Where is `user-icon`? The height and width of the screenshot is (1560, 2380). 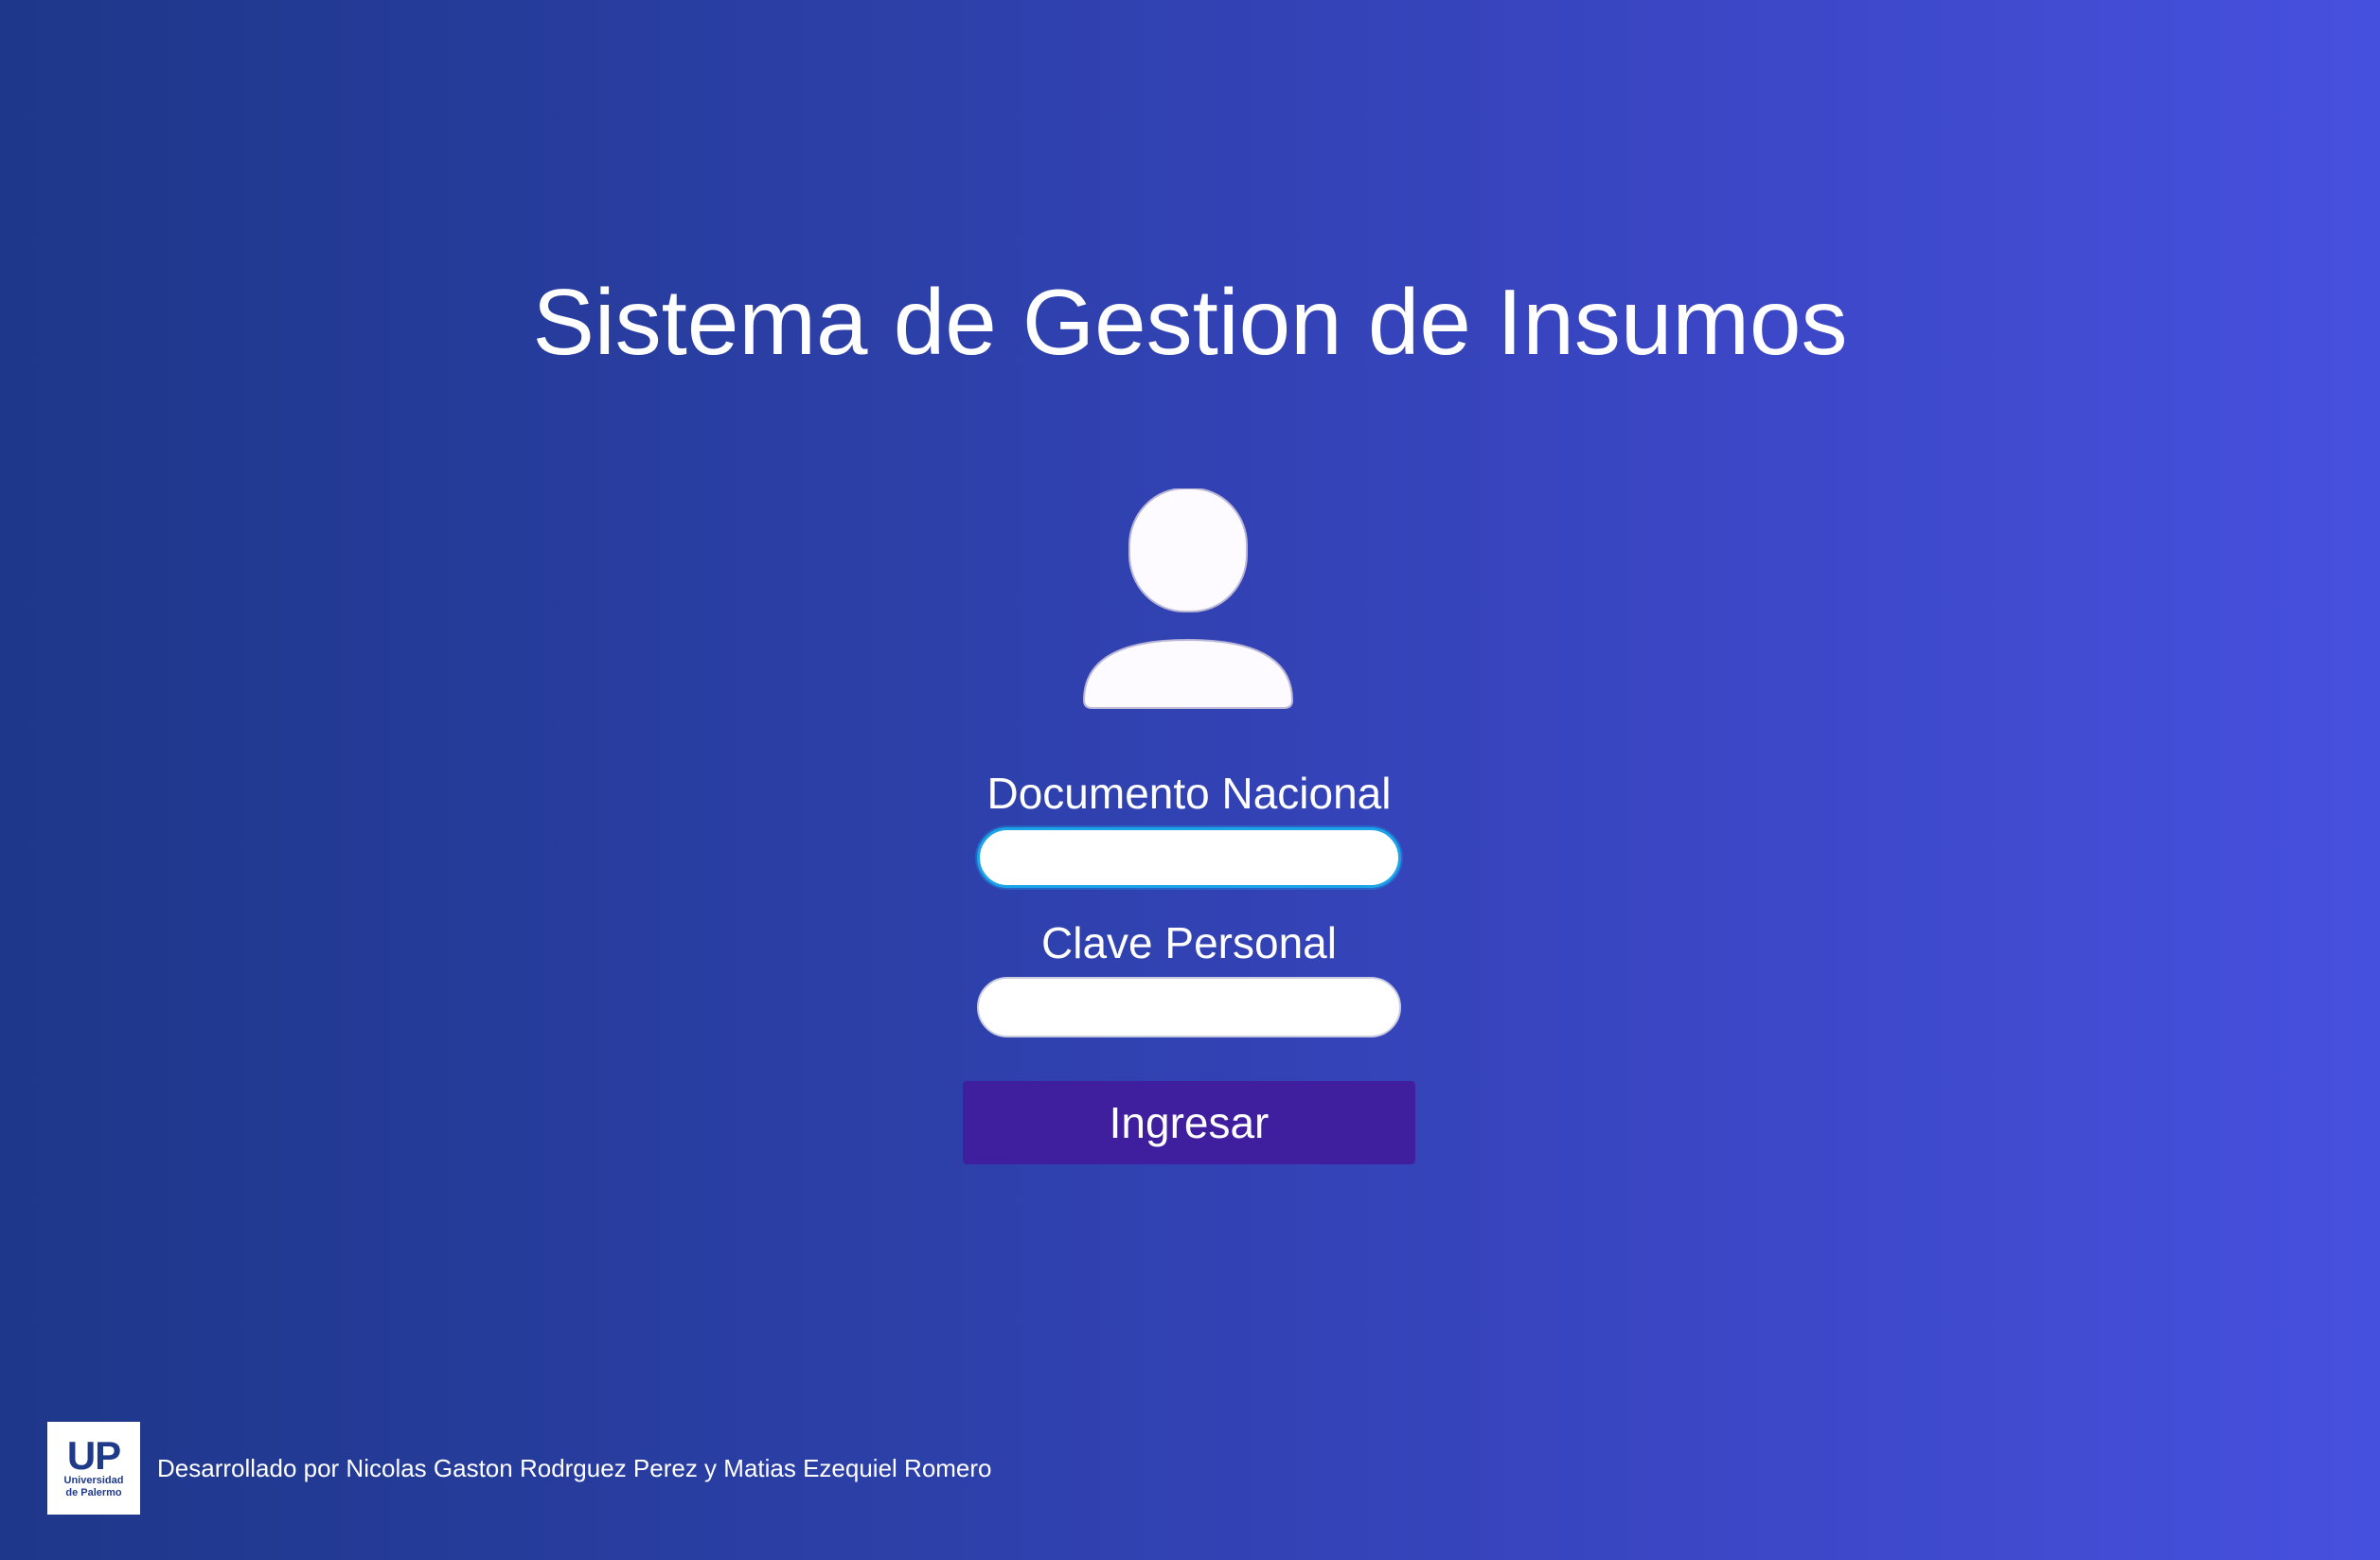 user-icon is located at coordinates (1188, 599).